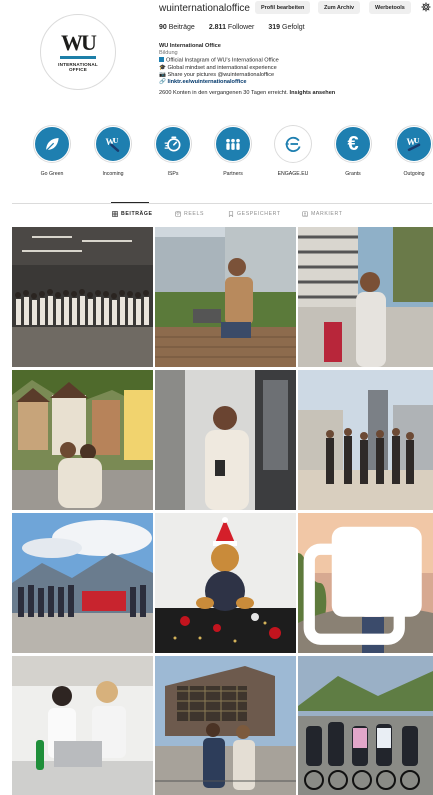  Describe the element at coordinates (194, 214) in the screenshot. I see `tab-reels-label: REELS` at that location.